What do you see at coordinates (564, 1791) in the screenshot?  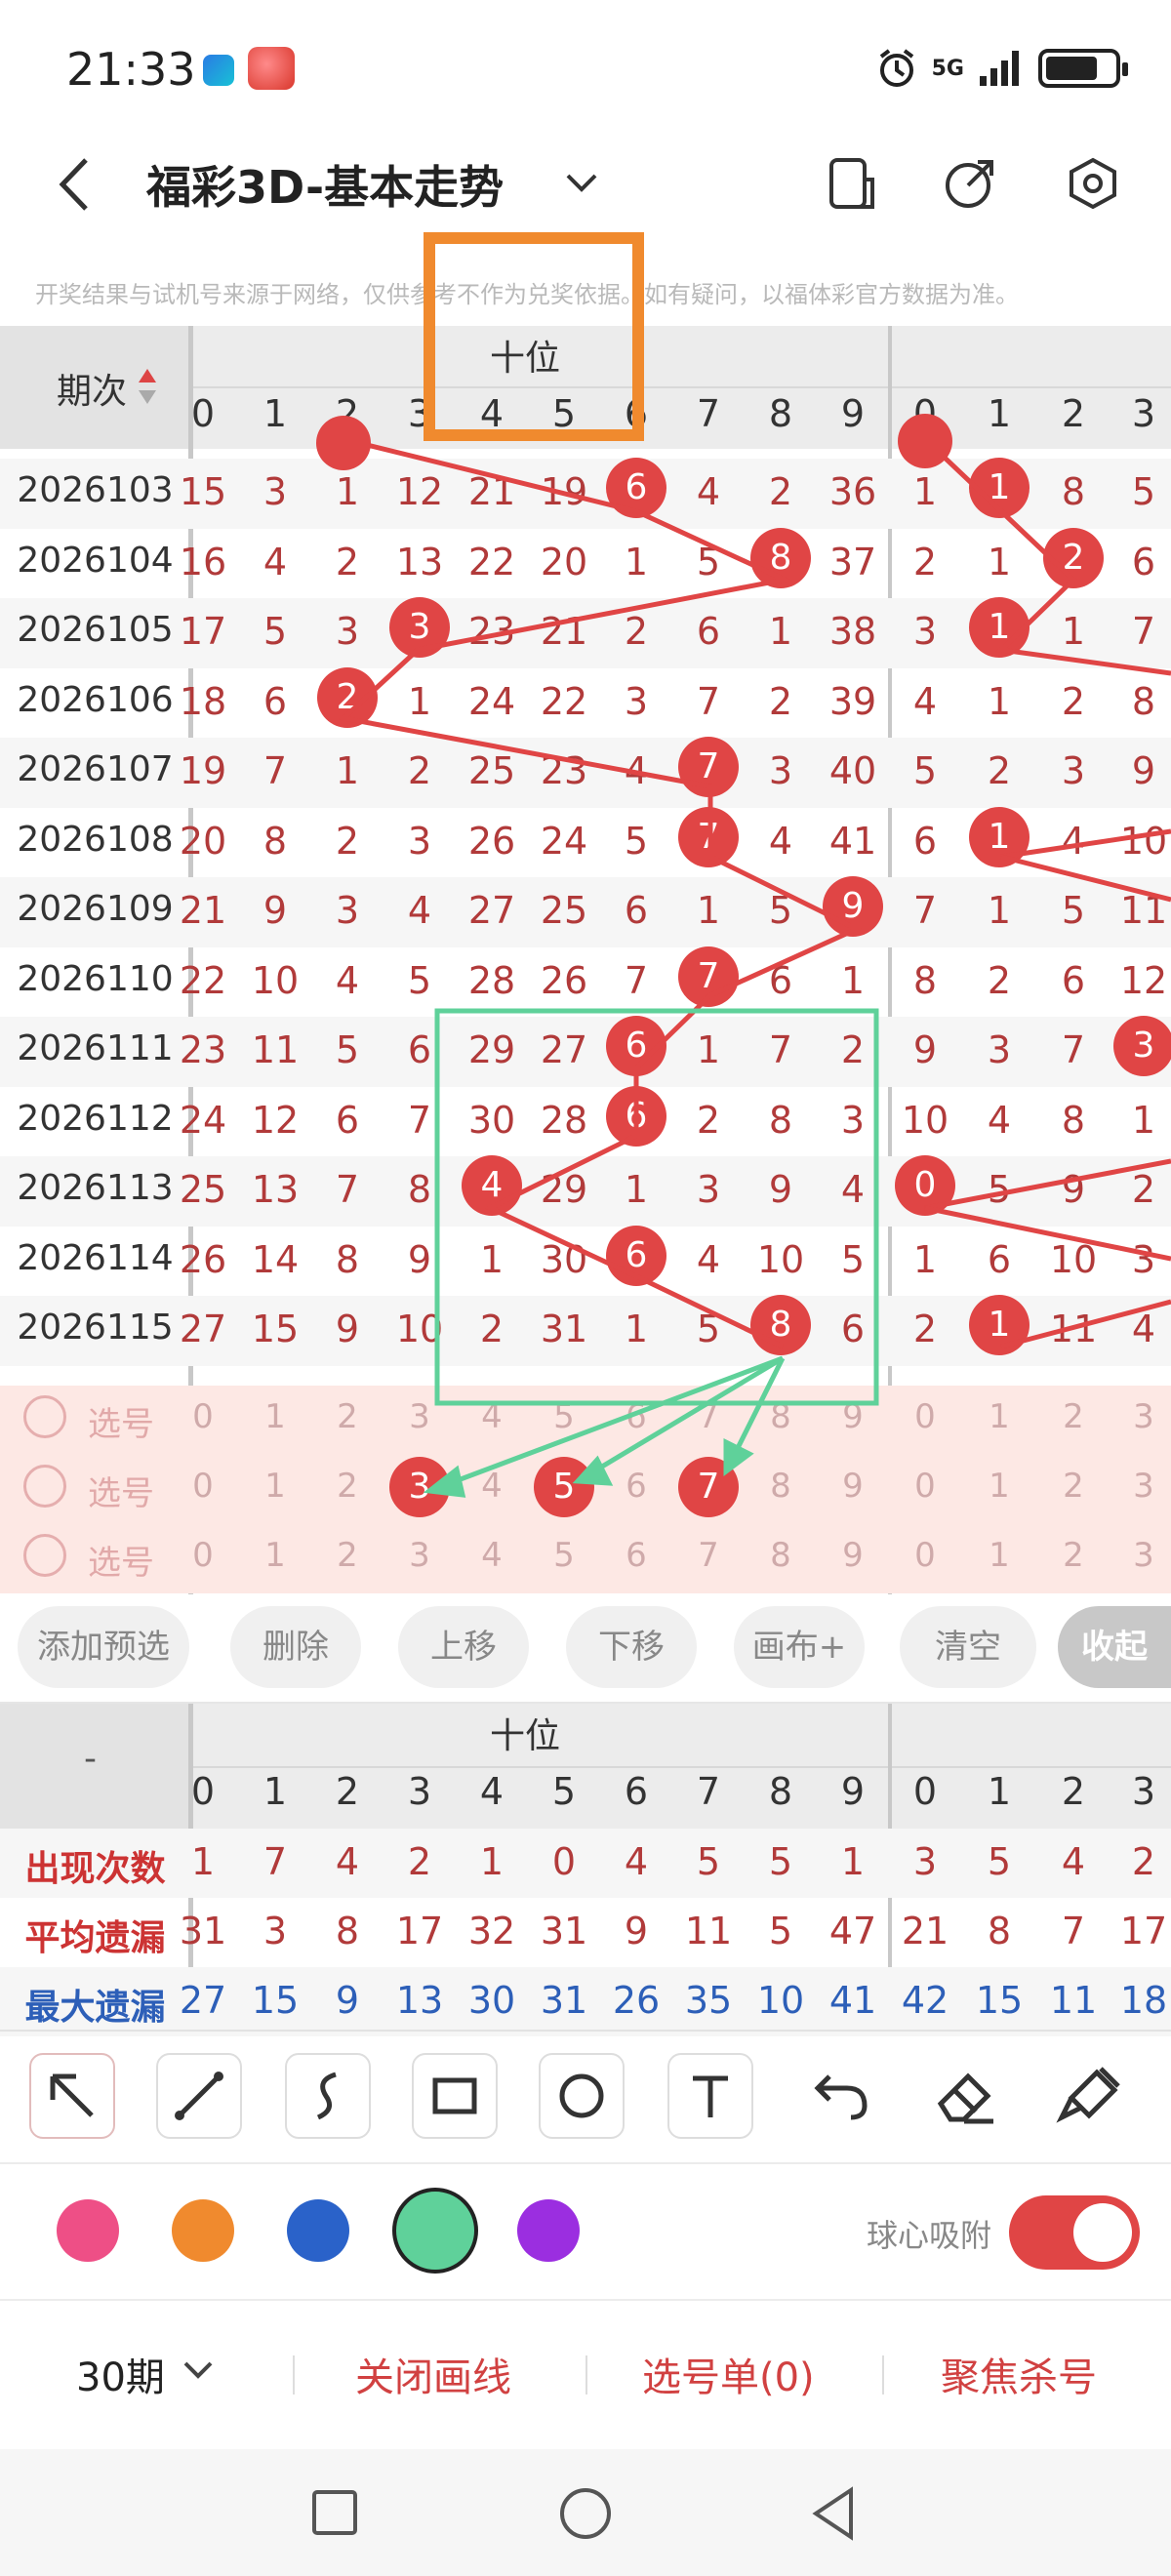 I see `stats-column-header: 5` at bounding box center [564, 1791].